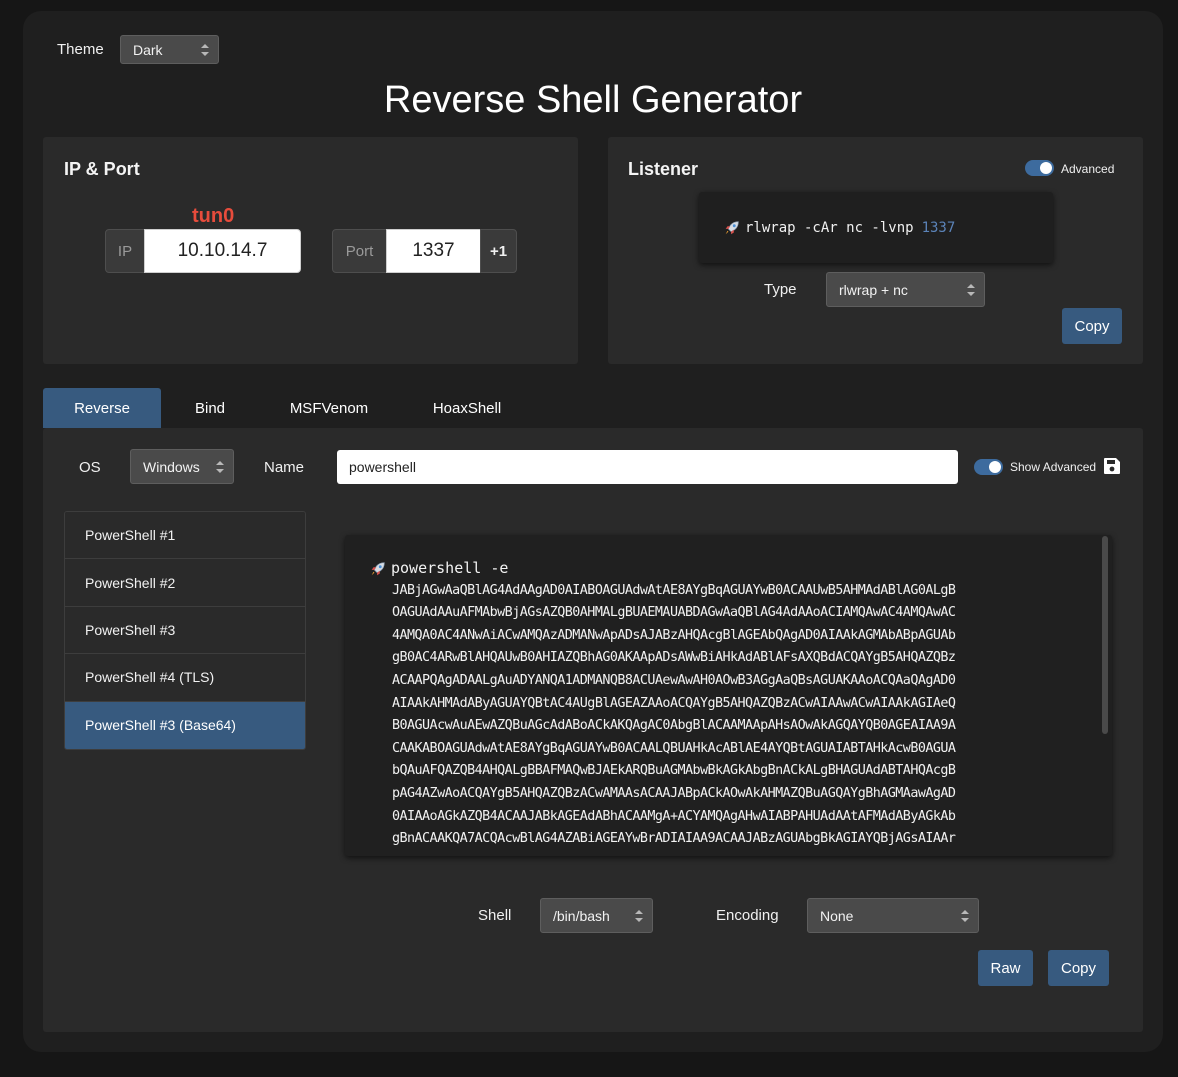  Describe the element at coordinates (1078, 968) in the screenshot. I see `payload-copy-button: Copy` at that location.